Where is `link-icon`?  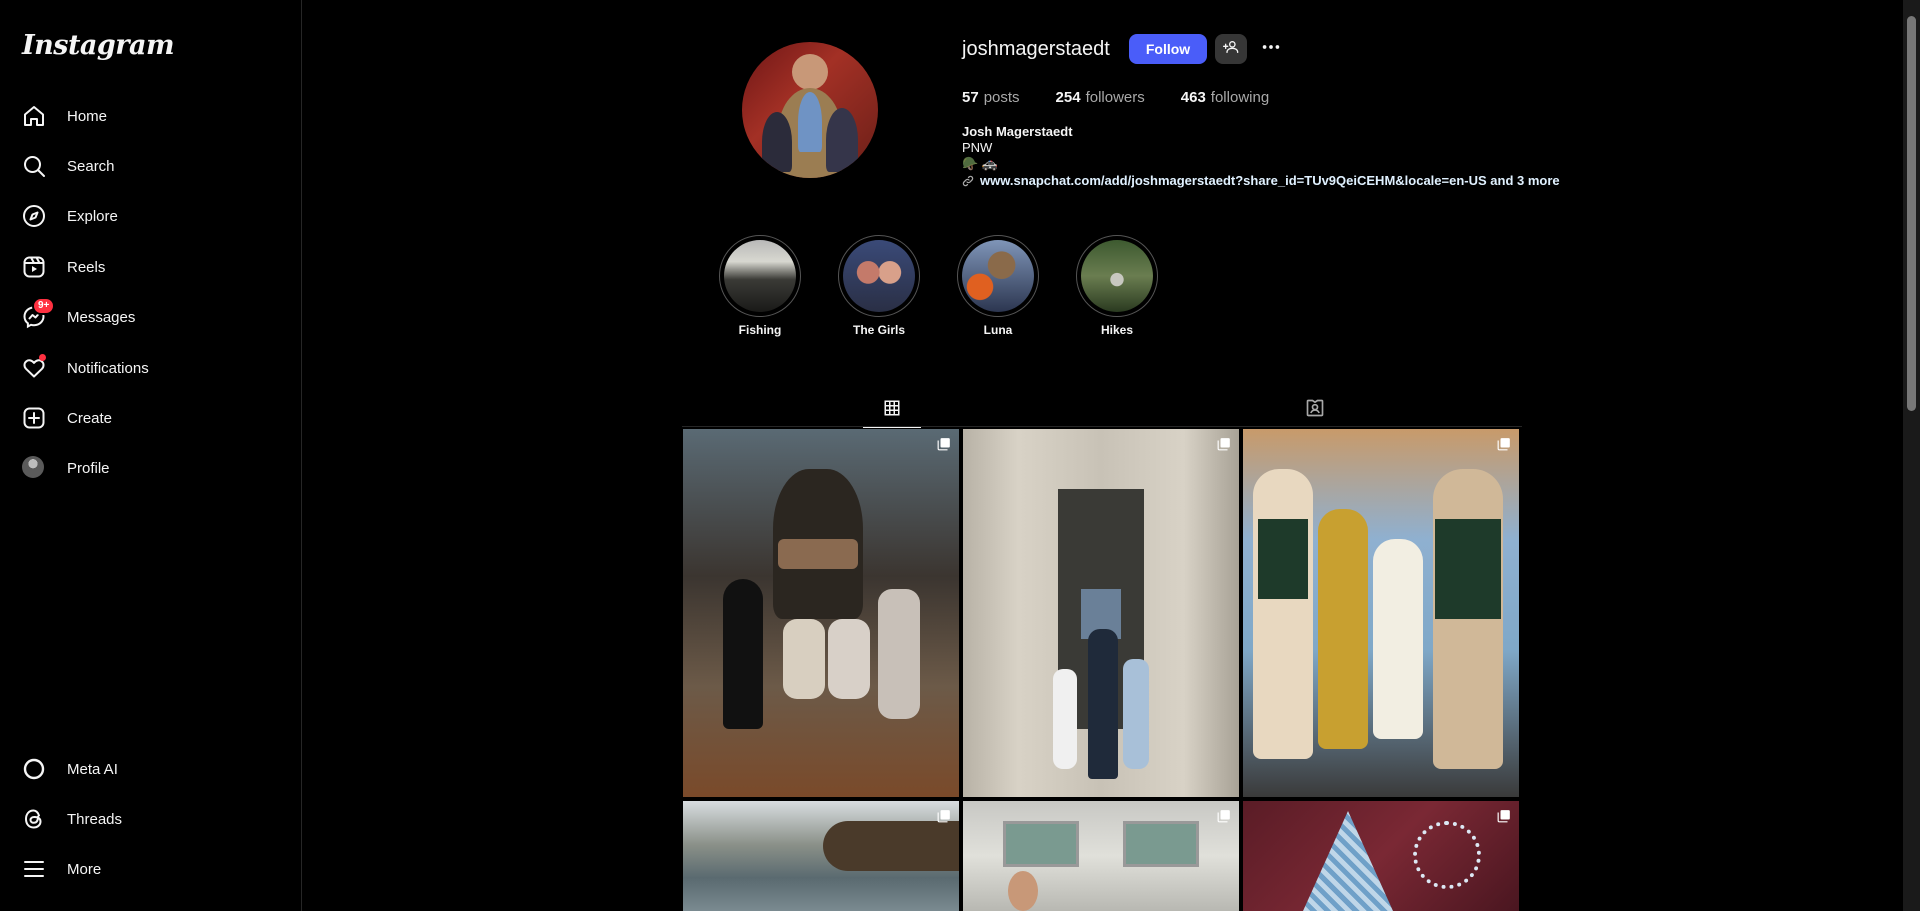 link-icon is located at coordinates (968, 181).